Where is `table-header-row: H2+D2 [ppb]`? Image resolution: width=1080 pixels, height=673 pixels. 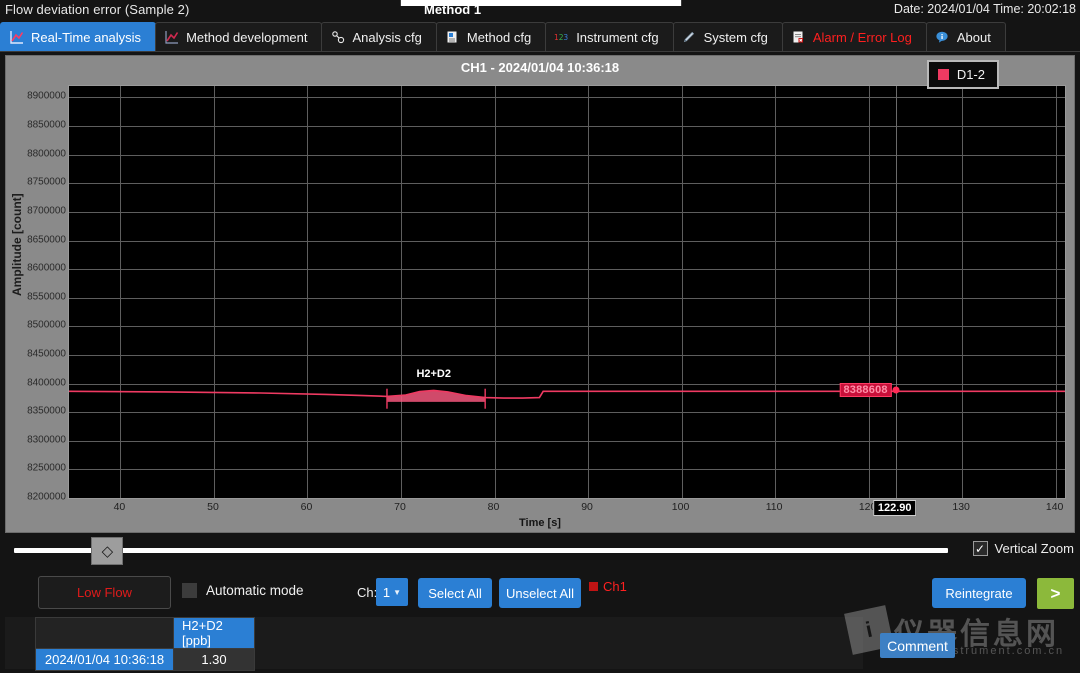 table-header-row: H2+D2 [ppb] is located at coordinates (145, 633).